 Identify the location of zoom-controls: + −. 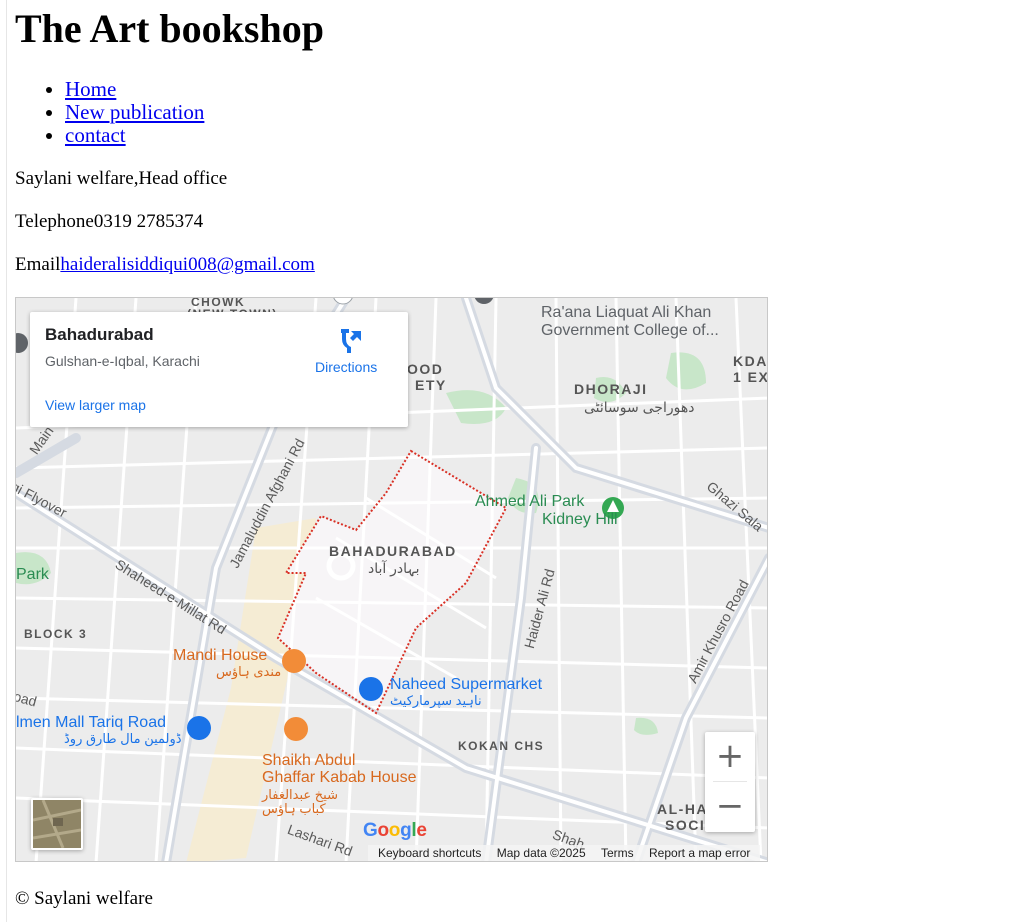
(730, 782).